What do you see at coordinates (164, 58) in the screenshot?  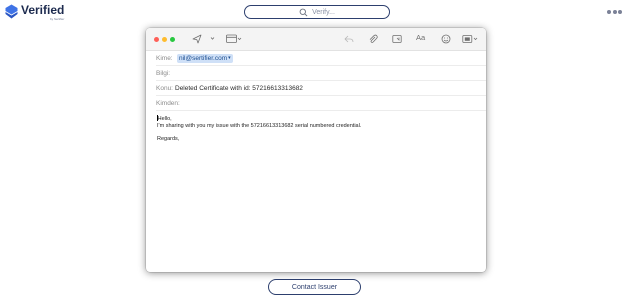 I see `to-label: Kime:` at bounding box center [164, 58].